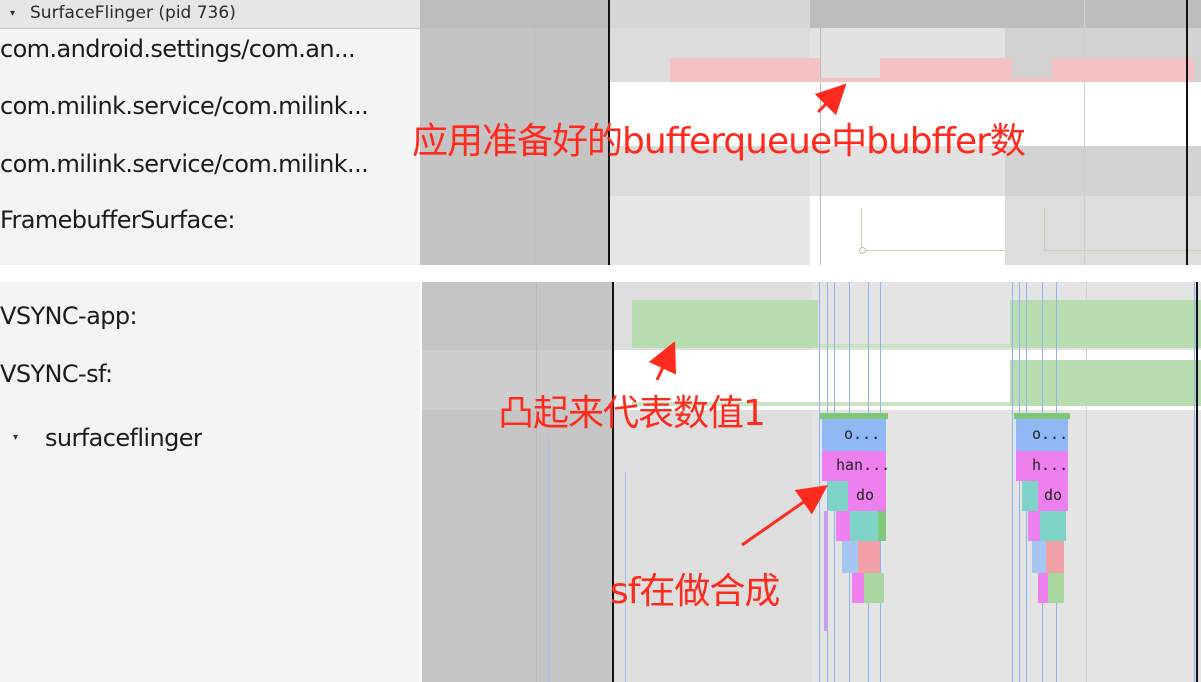 Image resolution: width=1201 pixels, height=682 pixels. I want to click on collapse-triangle-icon: ▾, so click(12, 13).